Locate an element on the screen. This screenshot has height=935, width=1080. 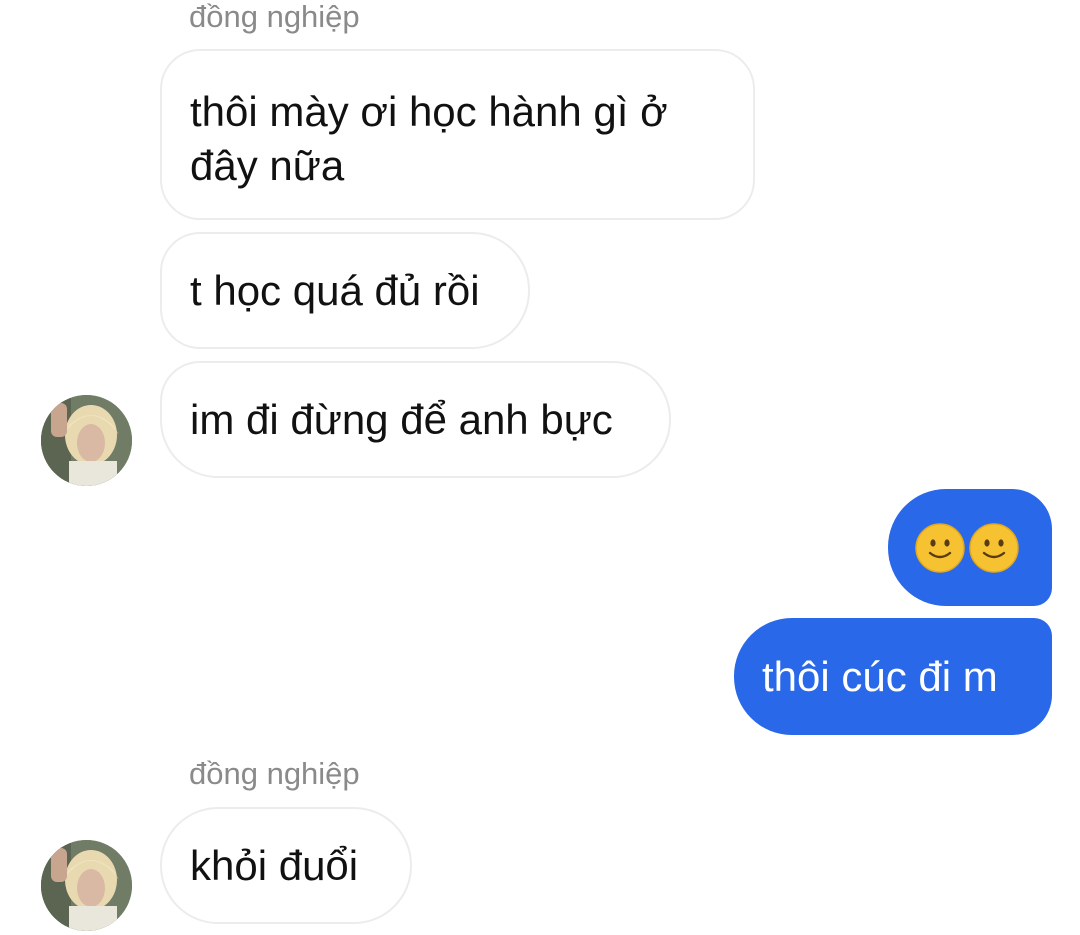
message-text: khỏi đuổi is located at coordinates (274, 865).